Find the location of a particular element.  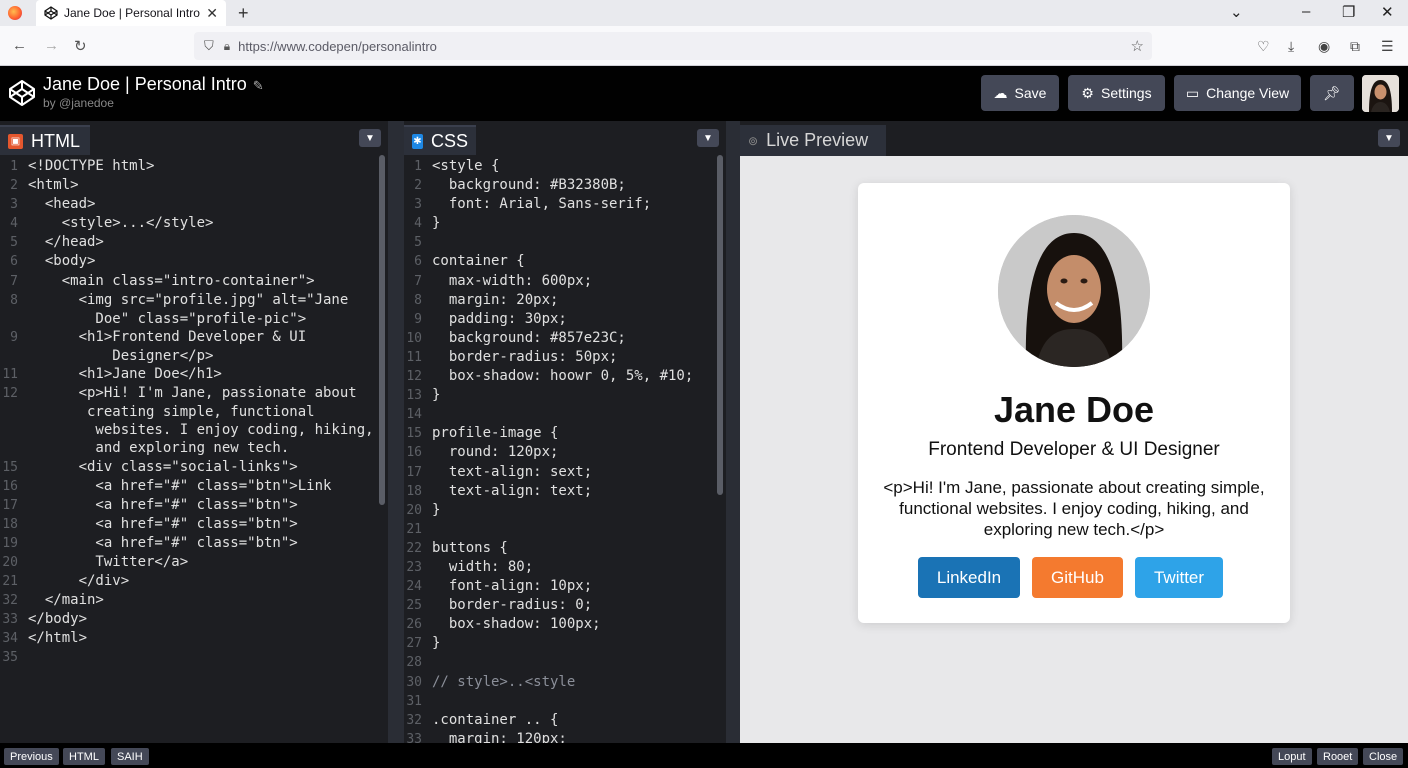

css-code-line: 18 text-align: text; is located at coordinates (565, 491).